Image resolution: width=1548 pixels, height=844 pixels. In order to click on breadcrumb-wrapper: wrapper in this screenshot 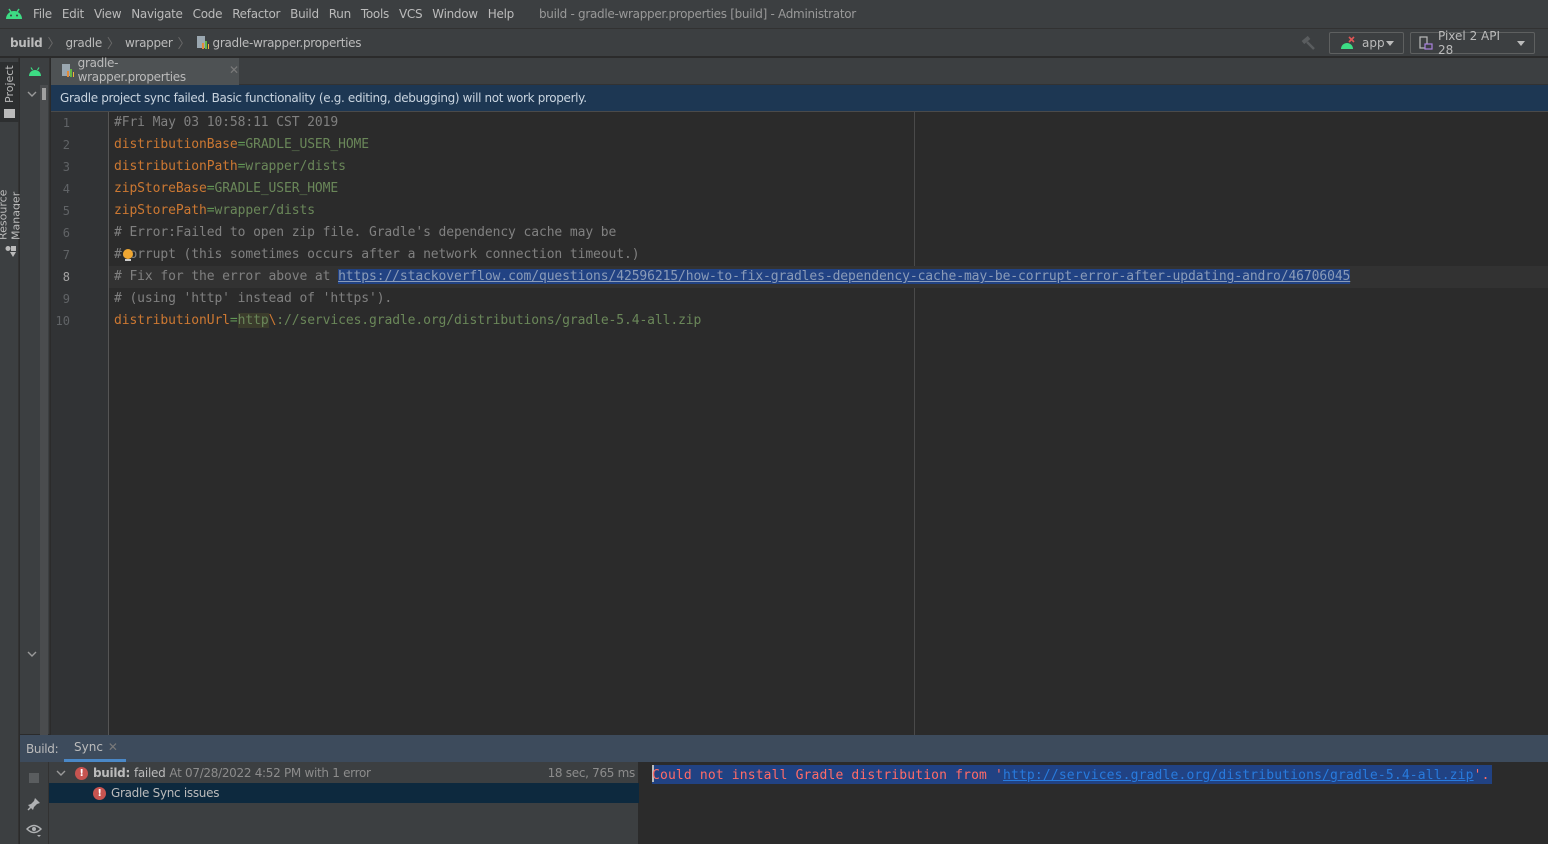, I will do `click(149, 43)`.